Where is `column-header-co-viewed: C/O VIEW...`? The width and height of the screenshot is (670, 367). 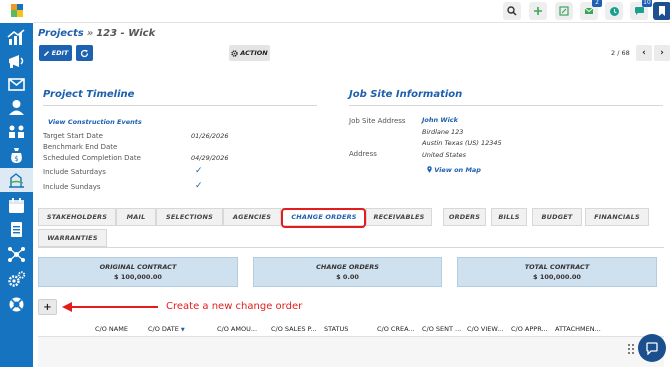
column-header-co-viewed: C/O VIEW... is located at coordinates (485, 329).